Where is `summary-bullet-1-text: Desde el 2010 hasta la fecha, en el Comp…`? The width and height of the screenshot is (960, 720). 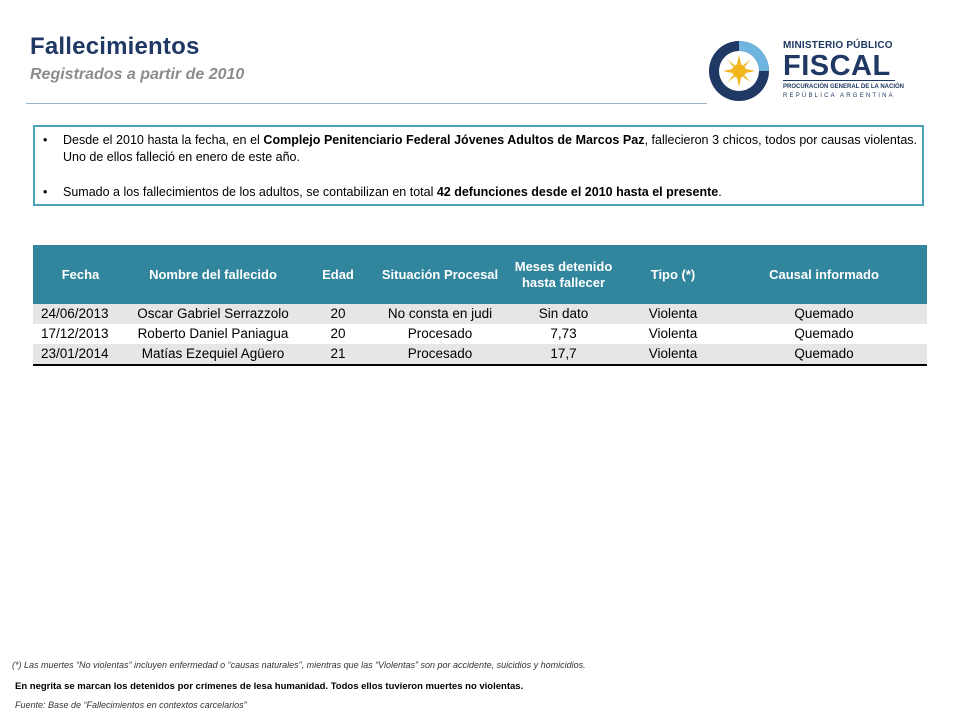 summary-bullet-1-text: Desde el 2010 hasta la fecha, en el Comp… is located at coordinates (490, 149).